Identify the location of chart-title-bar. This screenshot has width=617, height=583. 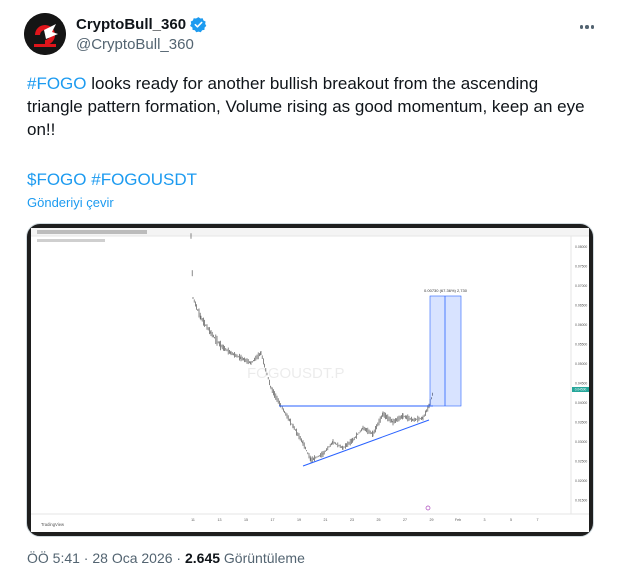
(92, 232).